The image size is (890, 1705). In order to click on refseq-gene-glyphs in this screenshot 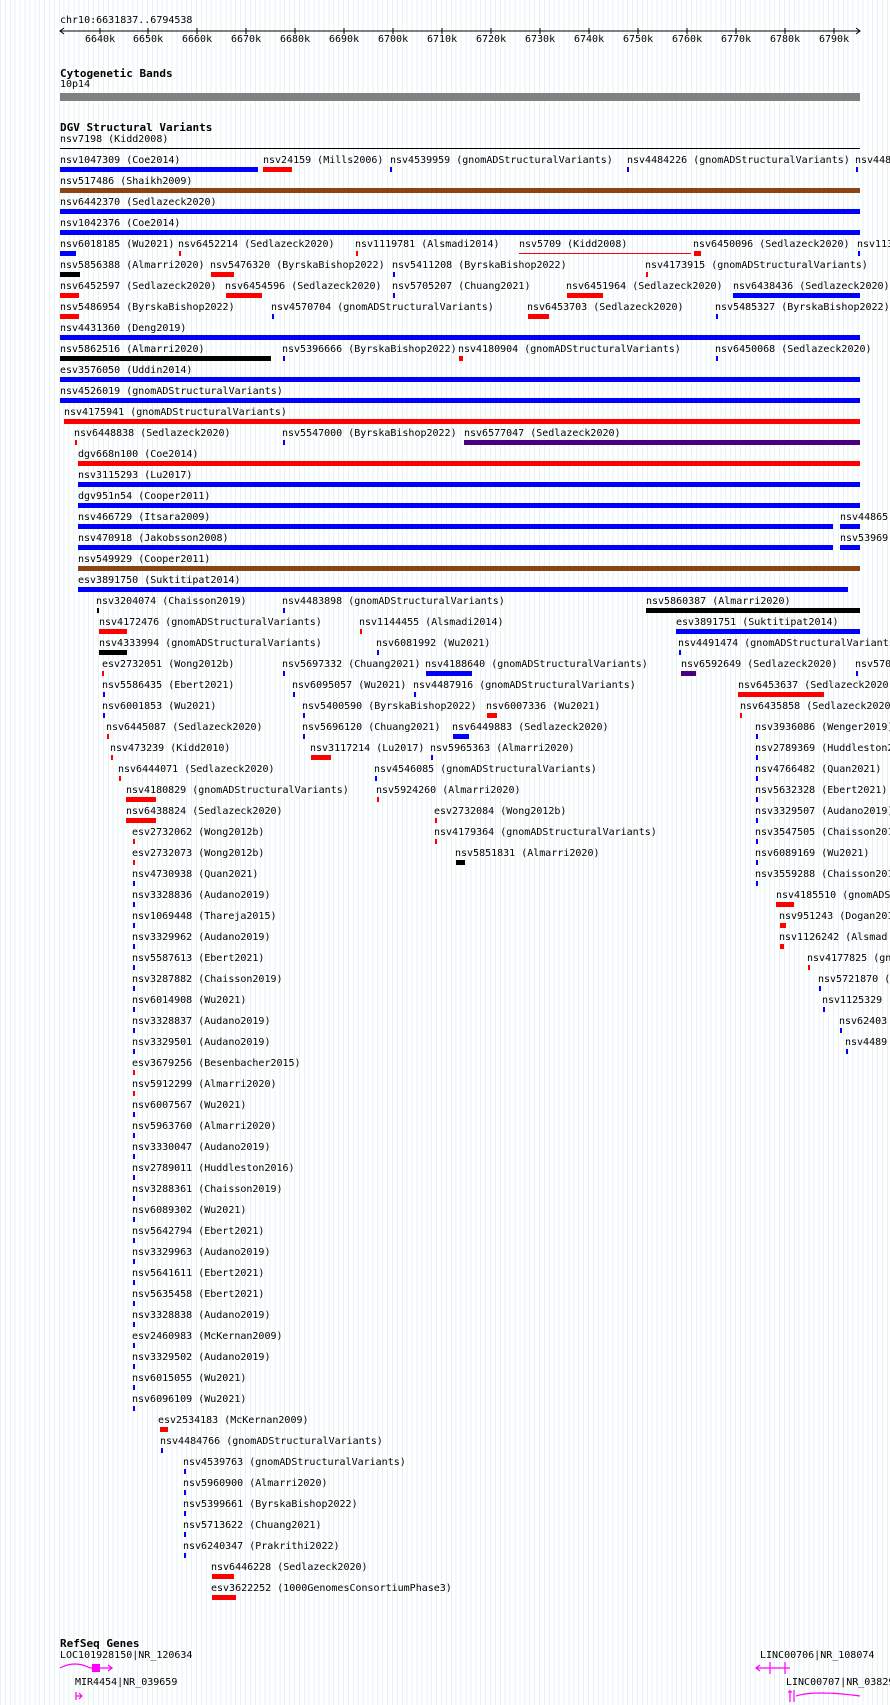, I will do `click(460, 1682)`.